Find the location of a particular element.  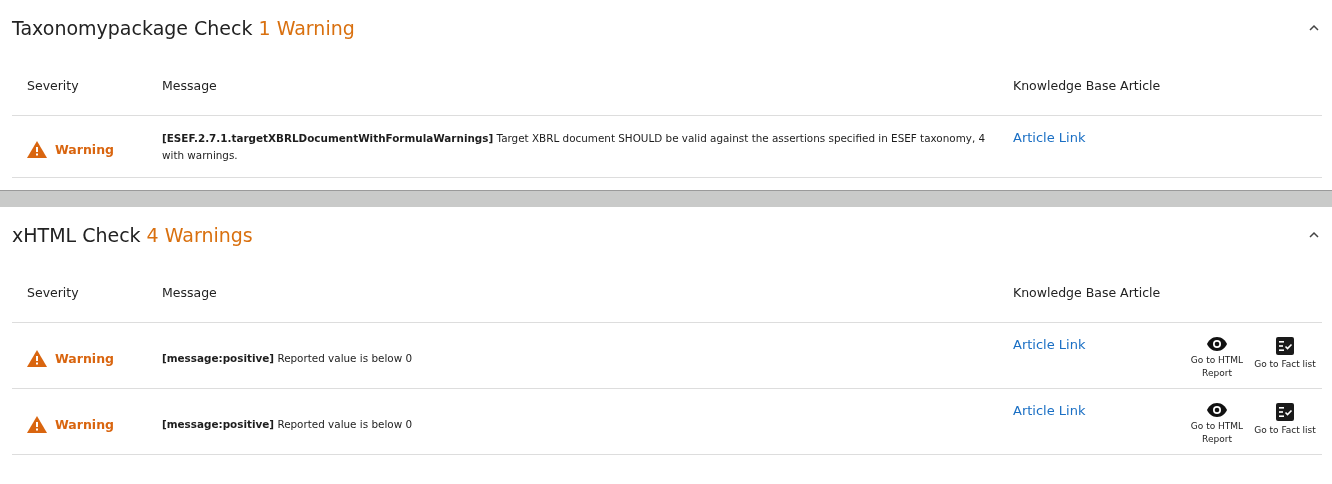

panel-title: Taxonomypackage Check is located at coordinates (132, 28).